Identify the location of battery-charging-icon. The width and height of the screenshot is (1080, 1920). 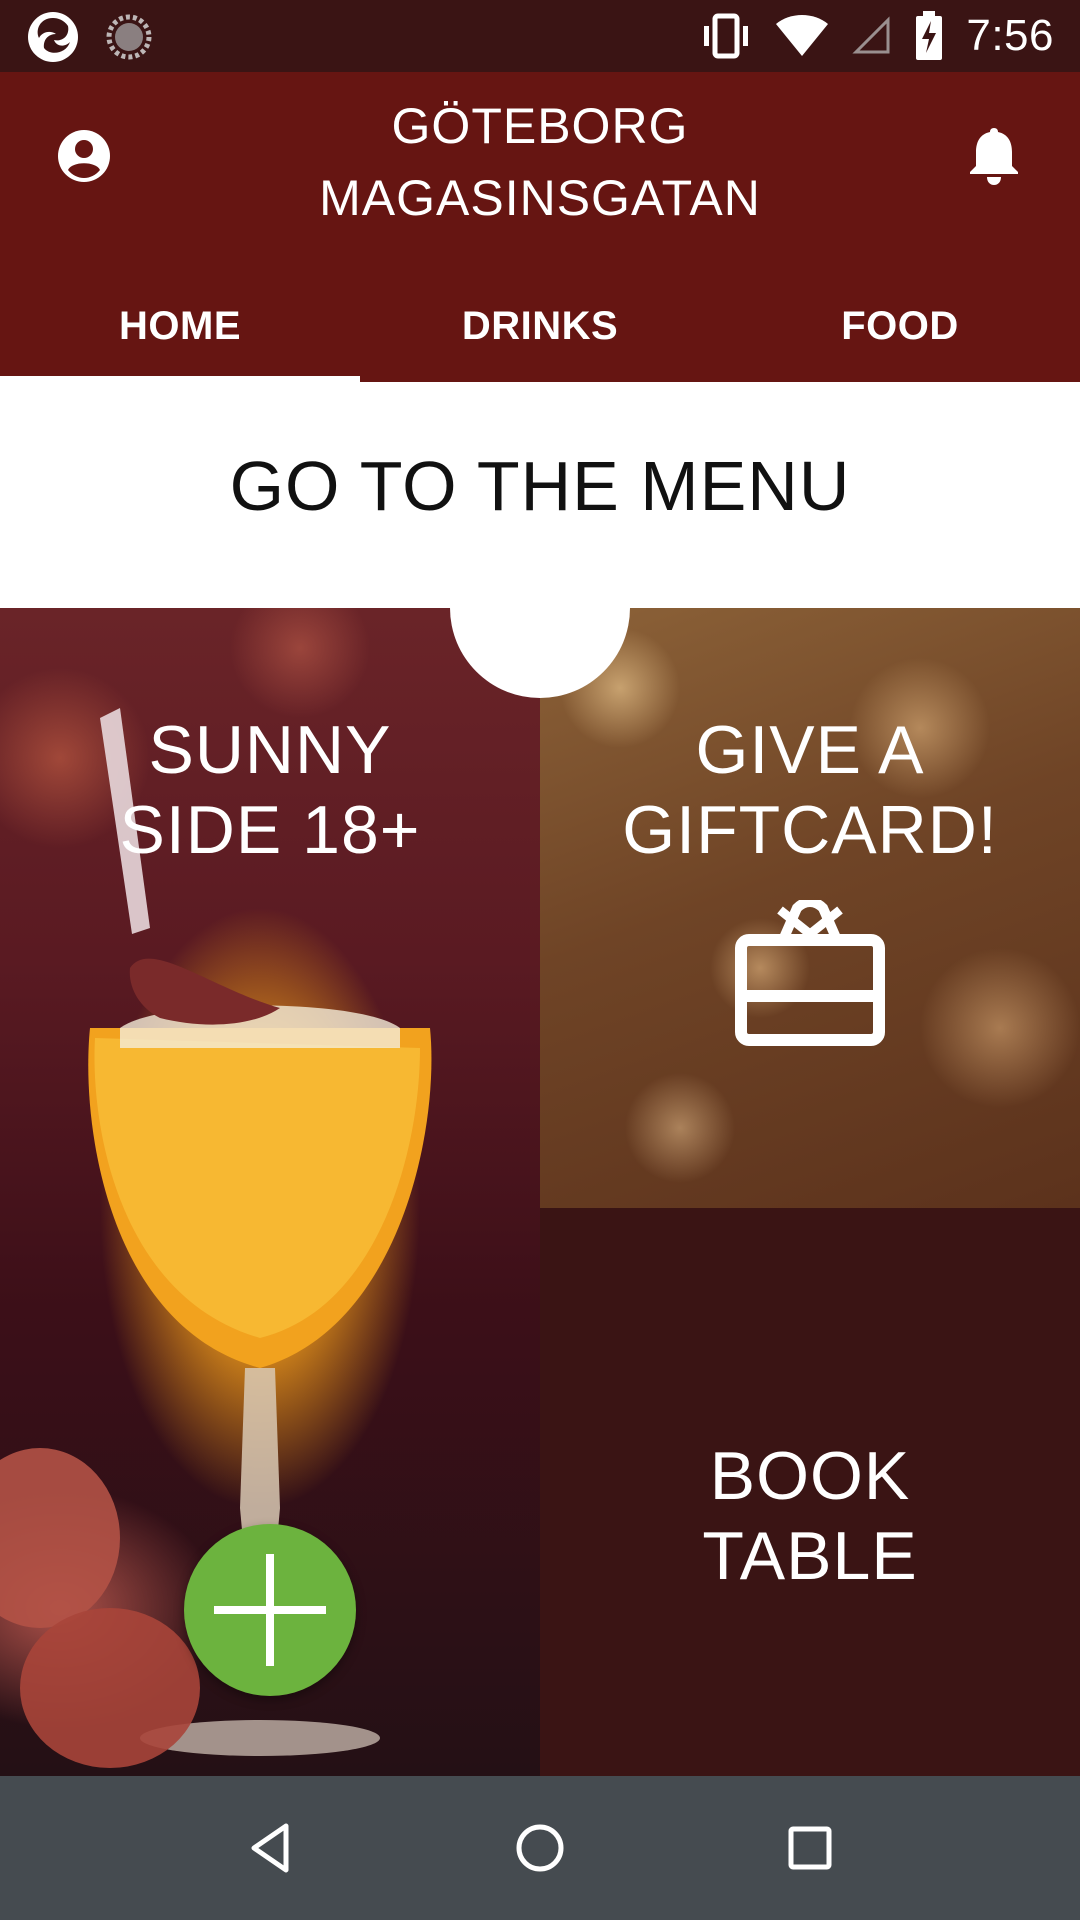
(929, 35).